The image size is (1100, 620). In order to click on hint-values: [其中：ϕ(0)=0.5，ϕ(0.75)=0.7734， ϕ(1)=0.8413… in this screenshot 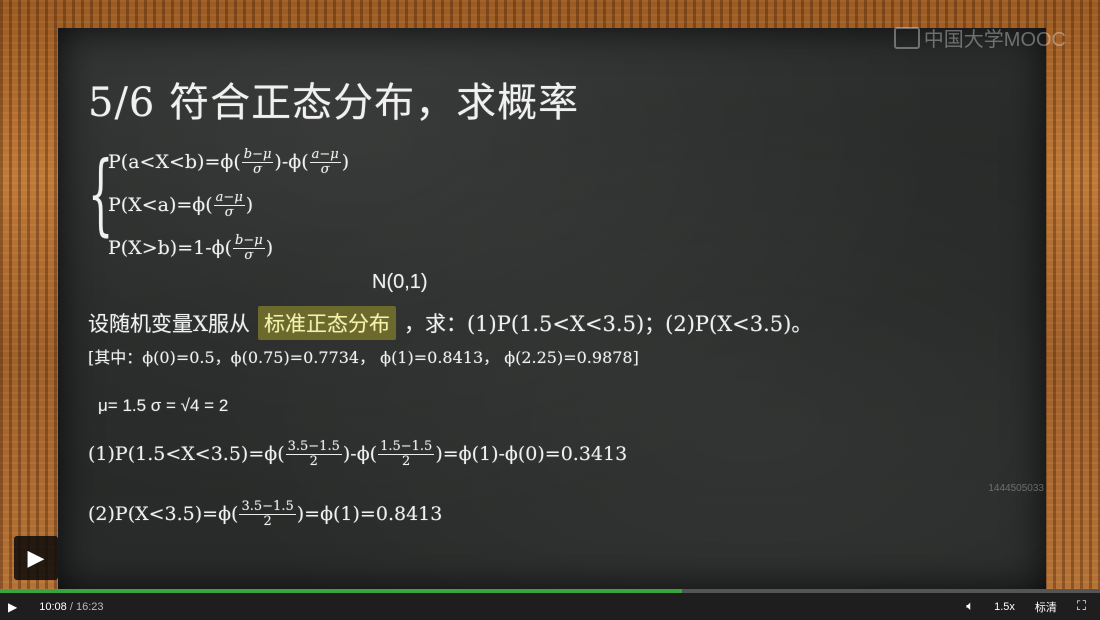, I will do `click(363, 357)`.